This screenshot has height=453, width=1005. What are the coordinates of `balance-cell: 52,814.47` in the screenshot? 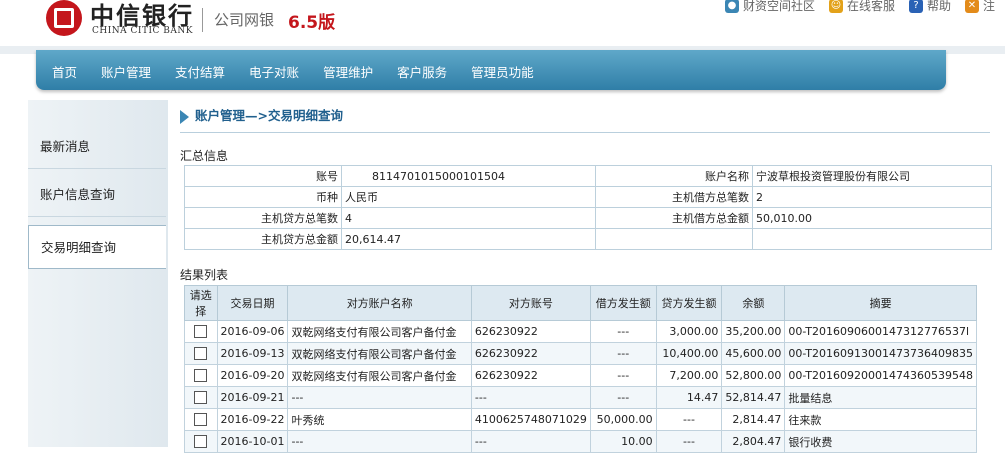 It's located at (753, 397).